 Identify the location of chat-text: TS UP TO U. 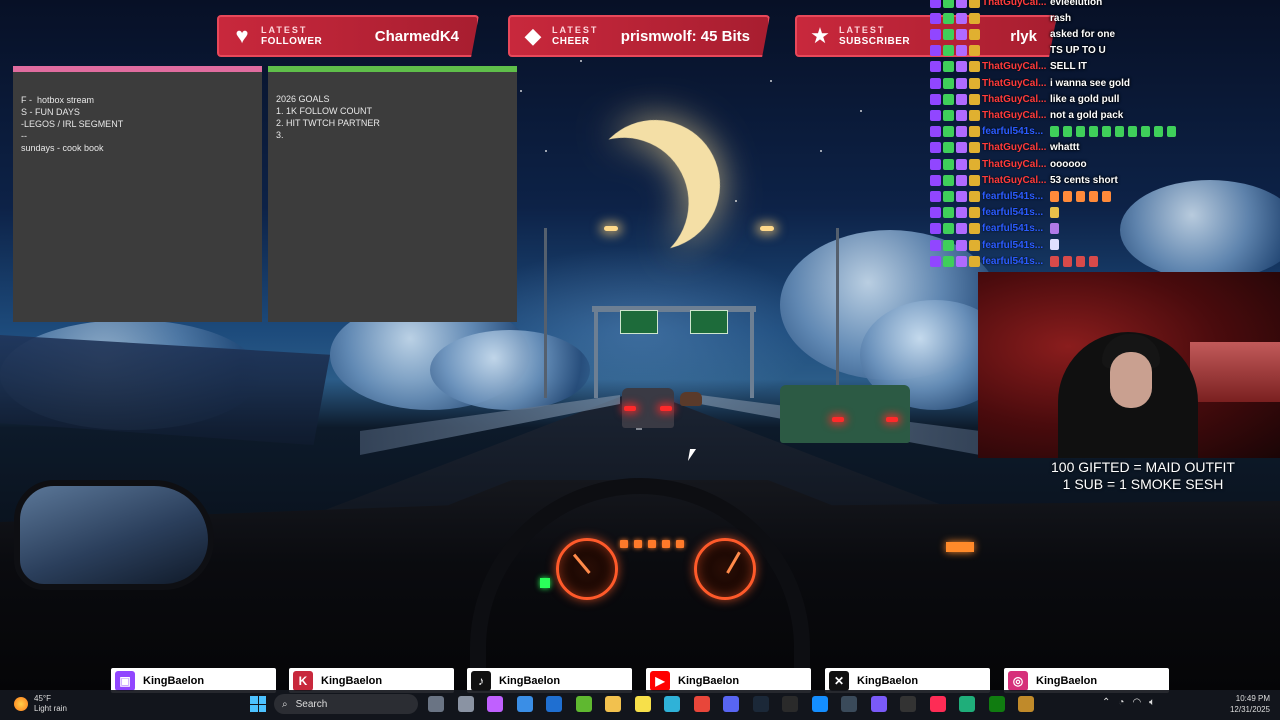
(1078, 51).